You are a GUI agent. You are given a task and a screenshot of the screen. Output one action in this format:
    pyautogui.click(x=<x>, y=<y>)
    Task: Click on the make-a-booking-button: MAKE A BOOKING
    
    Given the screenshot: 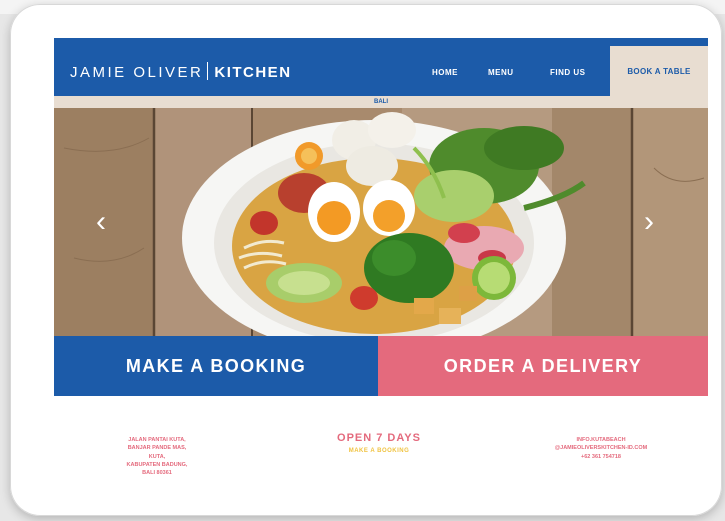 What is the action you would take?
    pyautogui.click(x=216, y=366)
    